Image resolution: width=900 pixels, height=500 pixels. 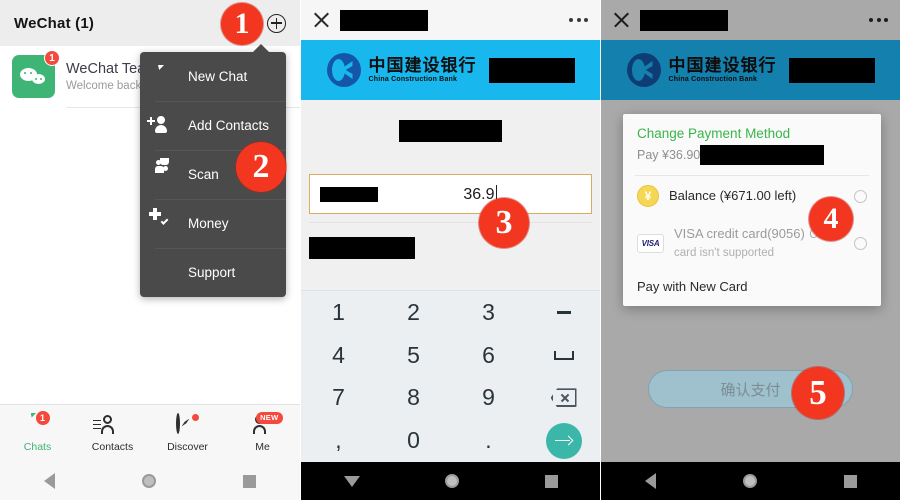 I want to click on menu-item-support: Support, so click(x=213, y=272).